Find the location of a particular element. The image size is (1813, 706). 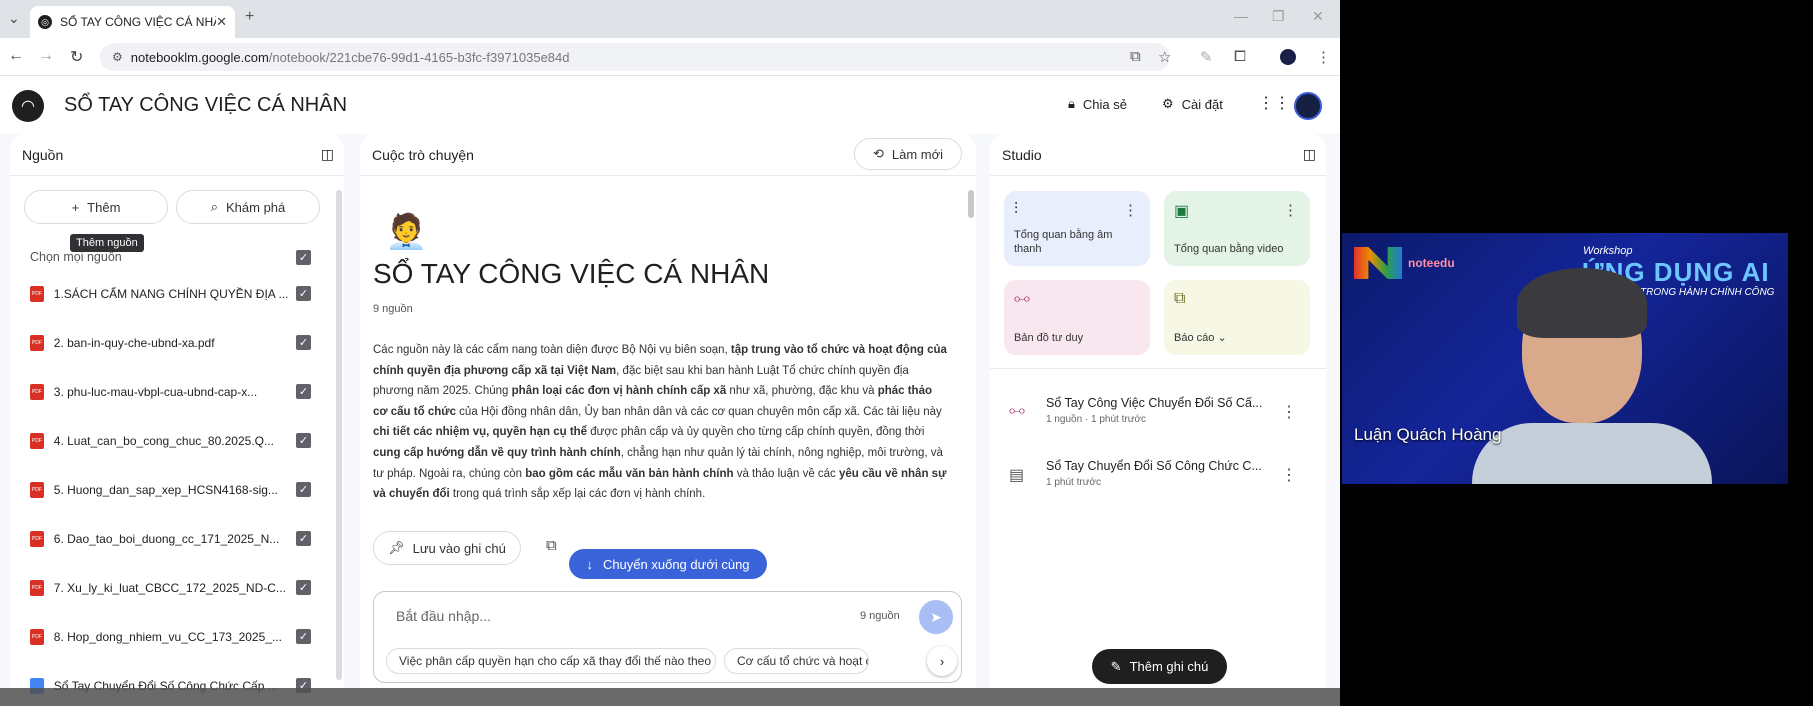

divider is located at coordinates (1158, 368).